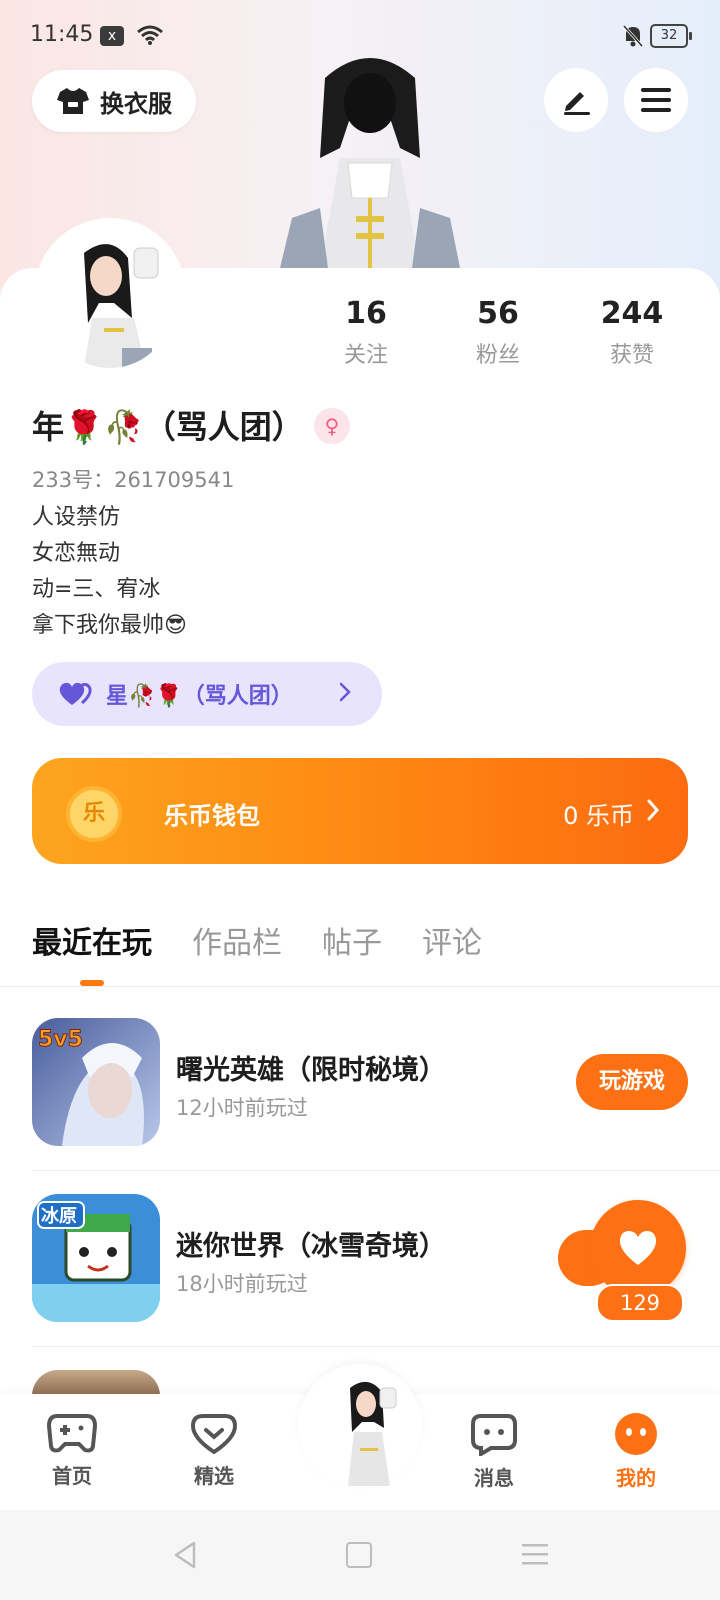 This screenshot has width=720, height=1600. I want to click on chat-icon, so click(494, 1436).